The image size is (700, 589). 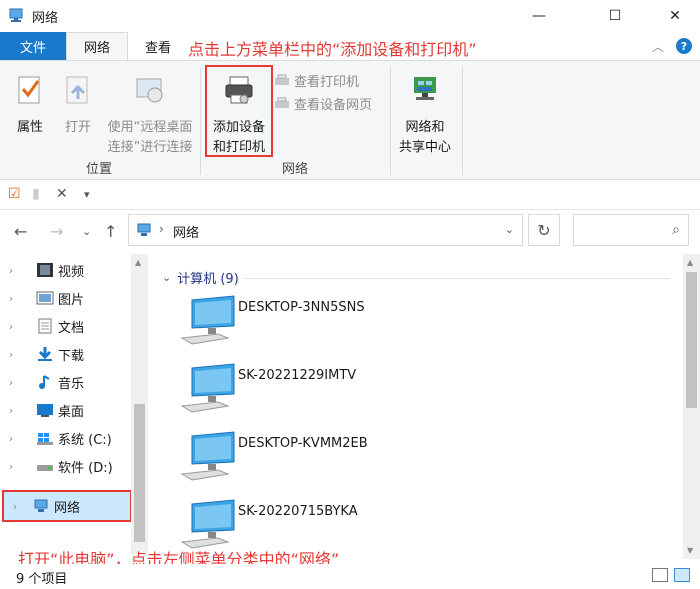 I want to click on nav-item-downloads: › 下载, so click(x=66, y=354).